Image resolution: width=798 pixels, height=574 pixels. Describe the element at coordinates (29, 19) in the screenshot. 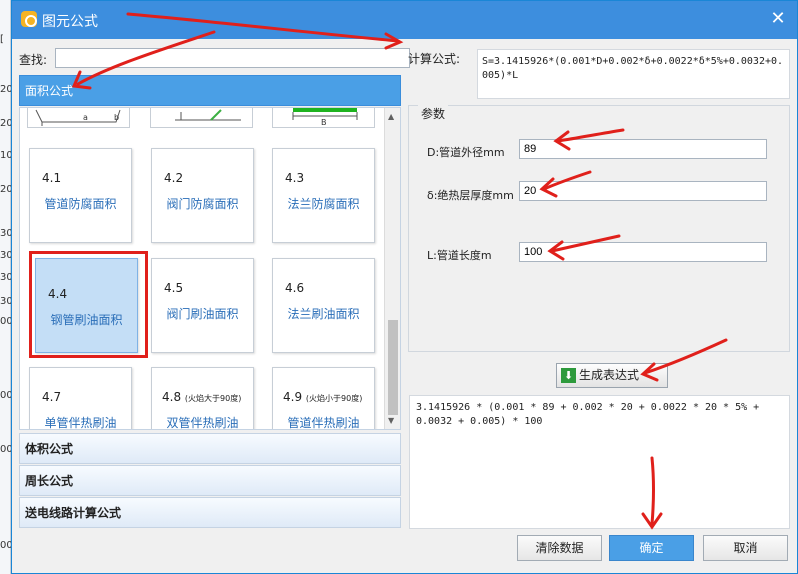

I see `app-logo-icon` at that location.